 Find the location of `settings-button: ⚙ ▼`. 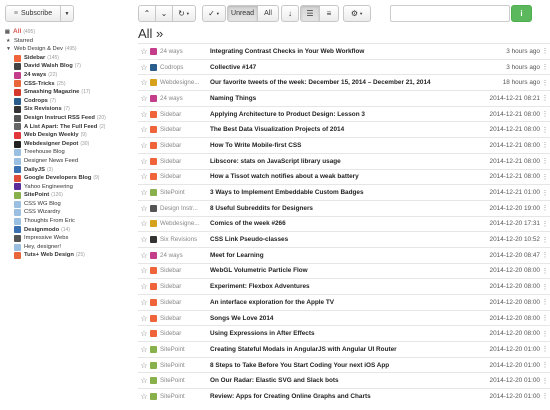

settings-button: ⚙ ▼ is located at coordinates (357, 13).